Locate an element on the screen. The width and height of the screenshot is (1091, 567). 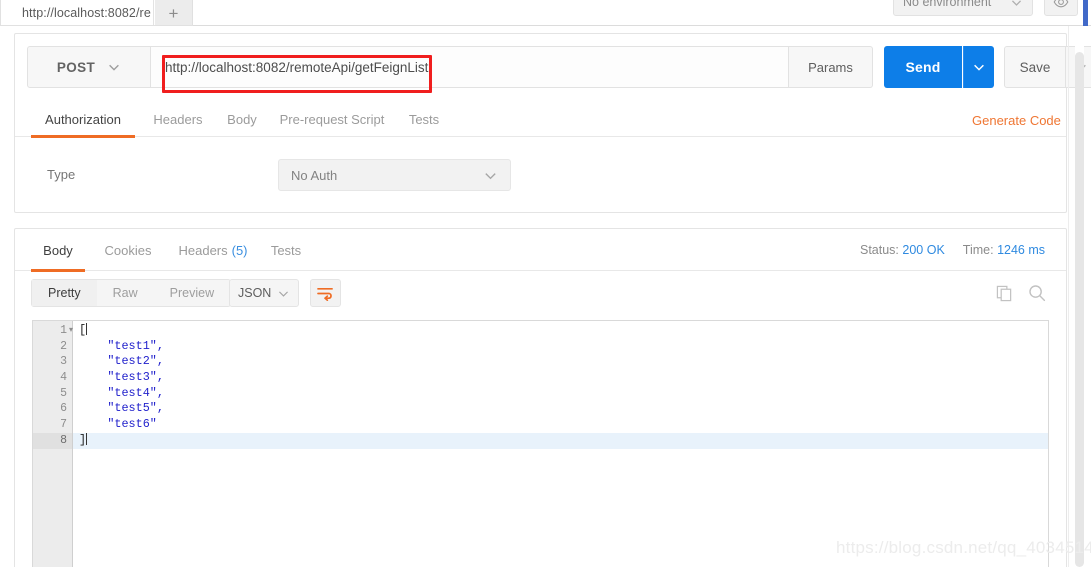
view-mode-pretty: Pretty is located at coordinates (64, 293).